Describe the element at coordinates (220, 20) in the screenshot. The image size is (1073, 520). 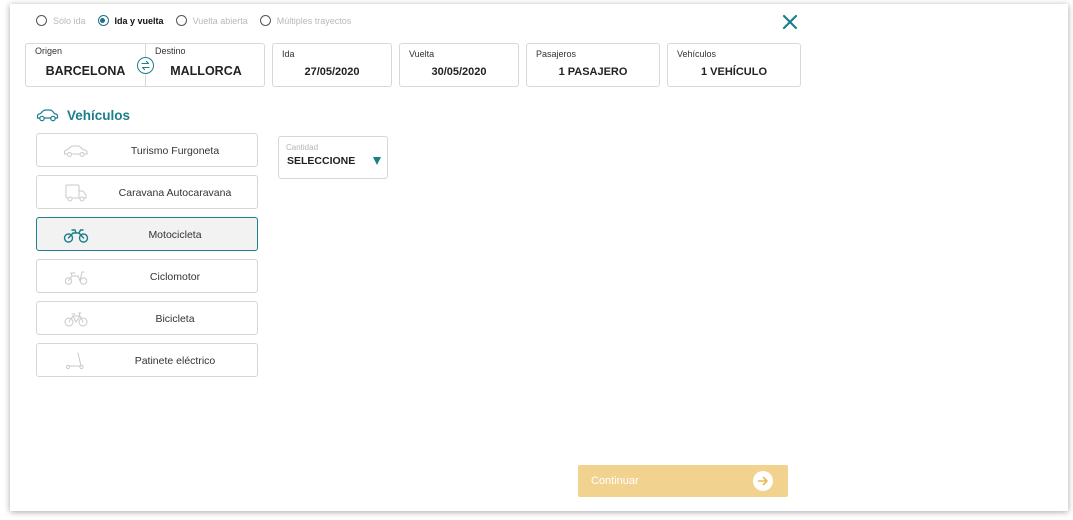
I see `radio-label: Vuelta abierta` at that location.